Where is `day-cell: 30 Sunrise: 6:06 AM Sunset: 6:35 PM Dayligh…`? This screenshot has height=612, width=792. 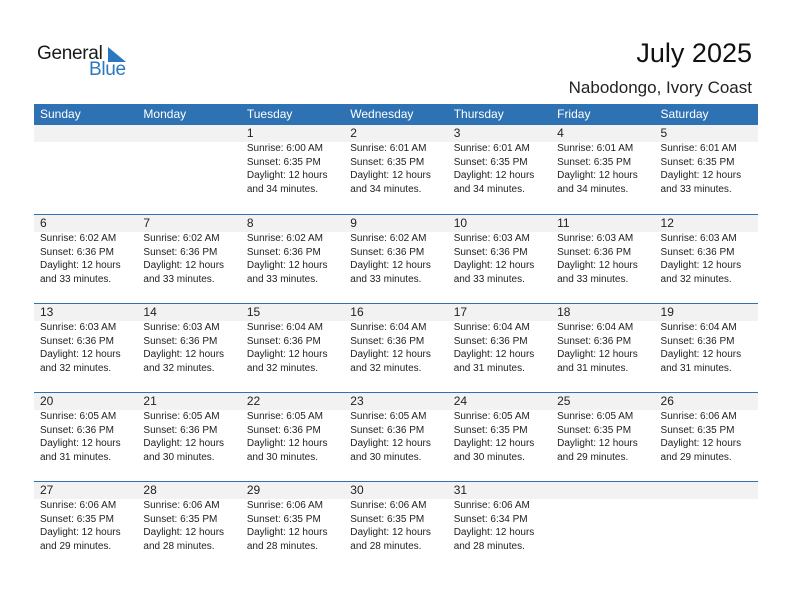 day-cell: 30 Sunrise: 6:06 AM Sunset: 6:35 PM Dayligh… is located at coordinates (395, 517).